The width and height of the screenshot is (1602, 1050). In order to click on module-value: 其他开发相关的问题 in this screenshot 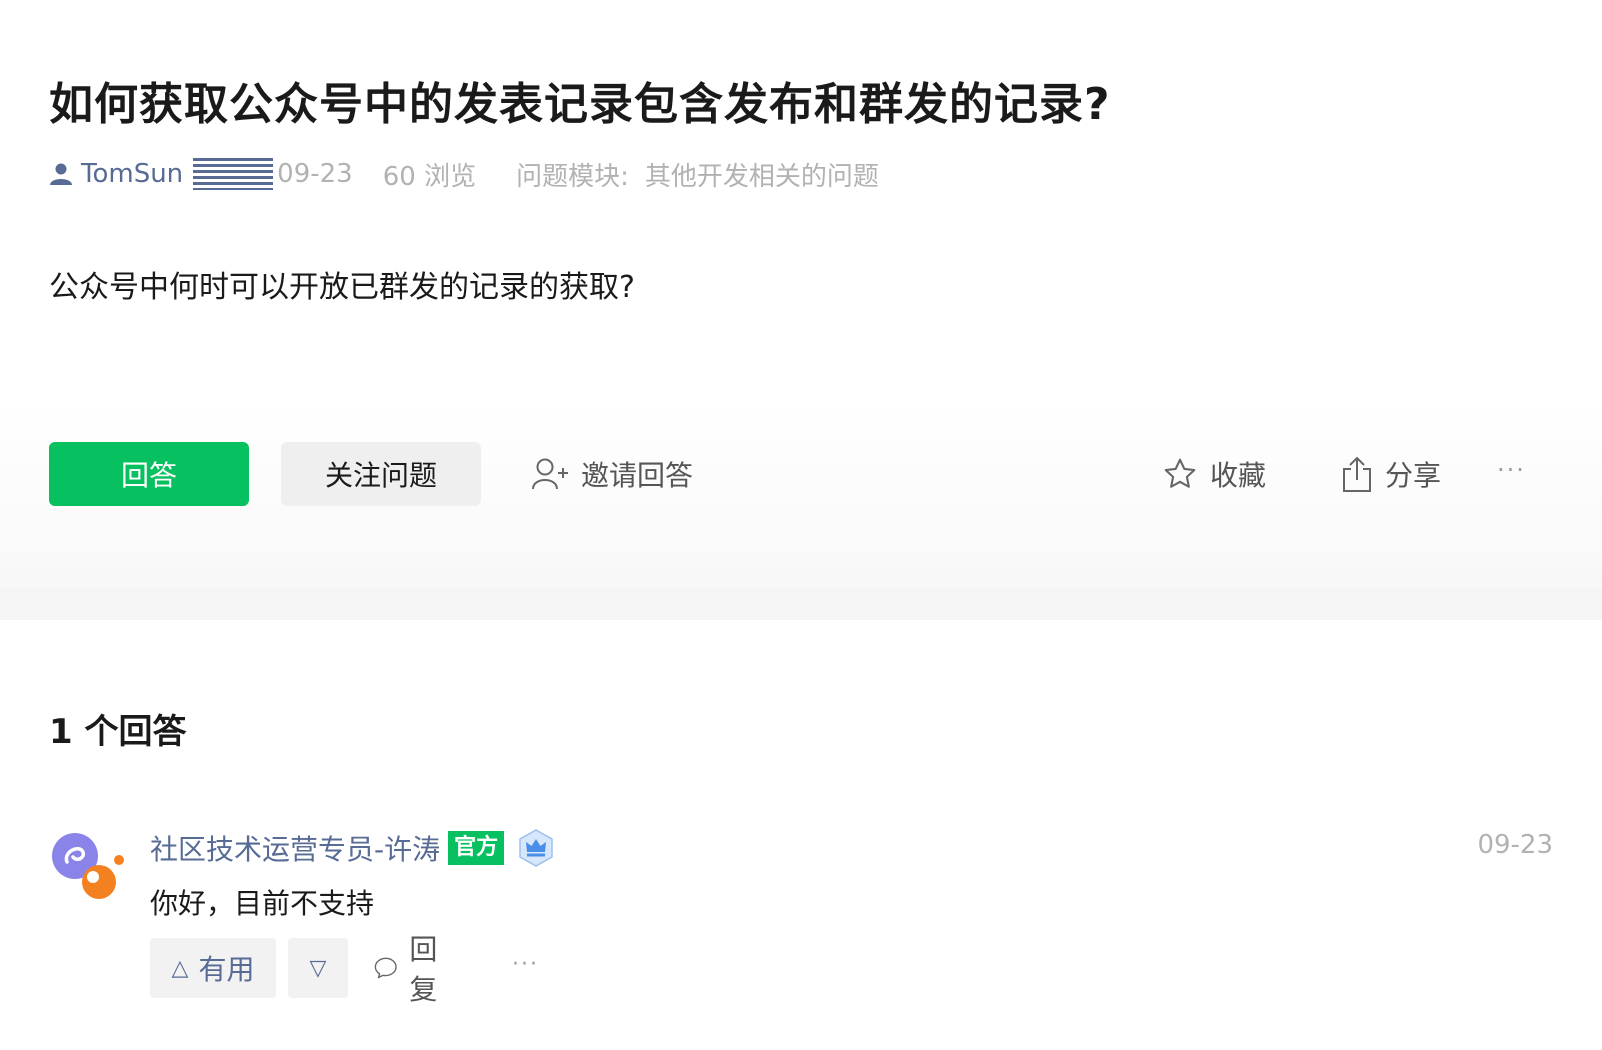, I will do `click(762, 174)`.